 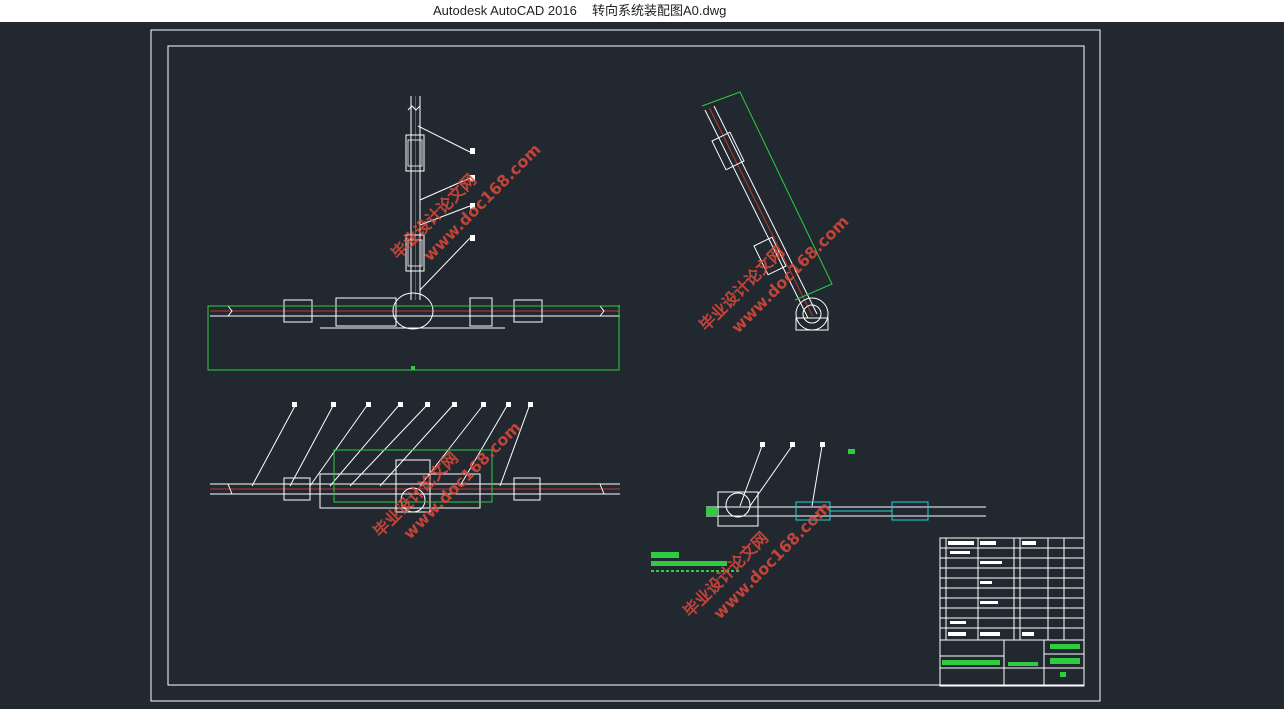 What do you see at coordinates (415, 213) in the screenshot?
I see `front-view` at bounding box center [415, 213].